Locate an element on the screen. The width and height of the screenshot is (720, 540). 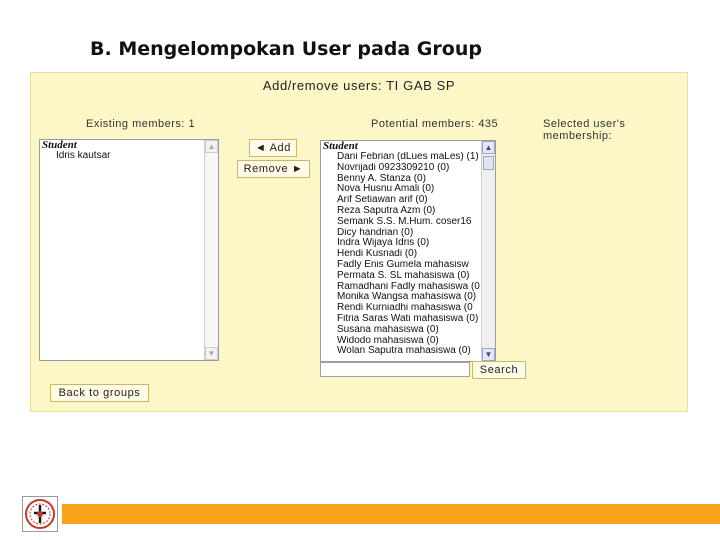
existing-member-item: Idris kautsar is located at coordinates (129, 156).